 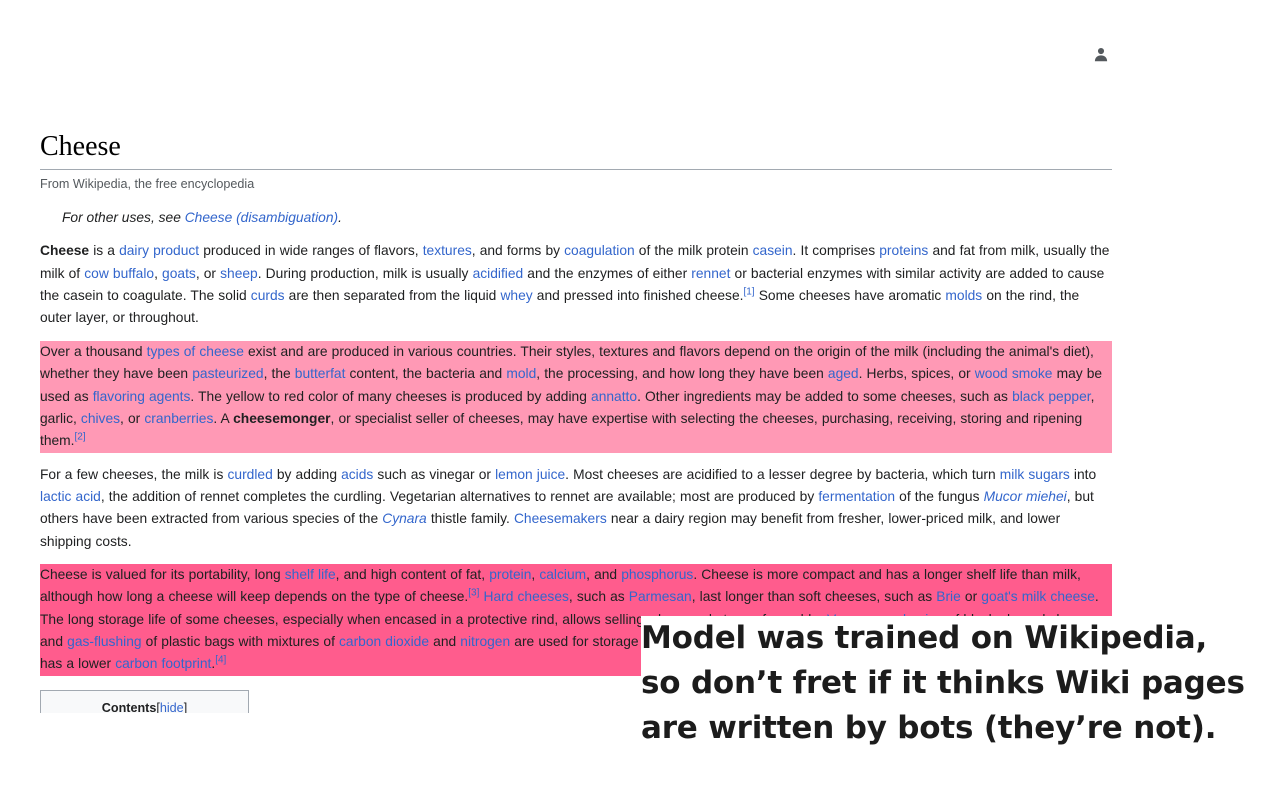 What do you see at coordinates (510, 574) in the screenshot?
I see `article-link: protein` at bounding box center [510, 574].